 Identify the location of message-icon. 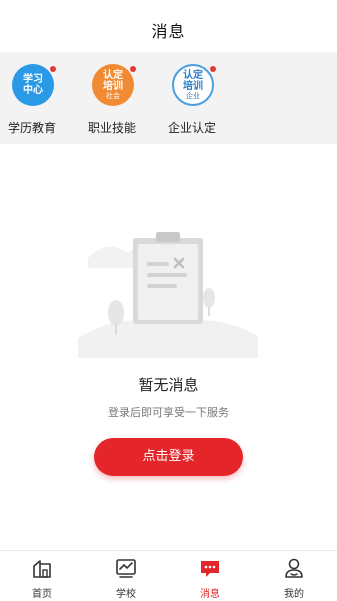
(210, 569).